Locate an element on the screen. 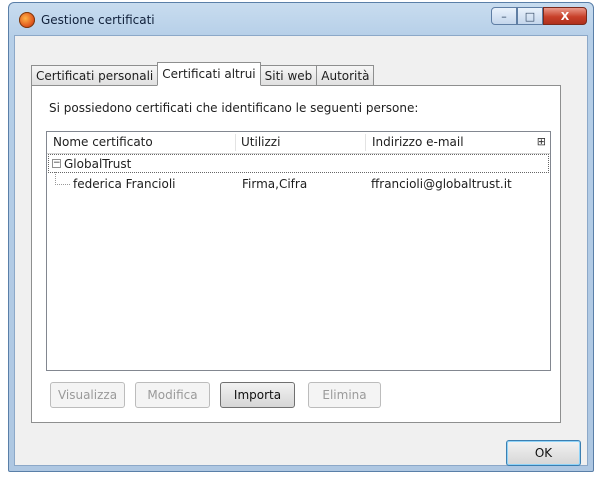  column-picker-icon: ⊞ is located at coordinates (541, 141).